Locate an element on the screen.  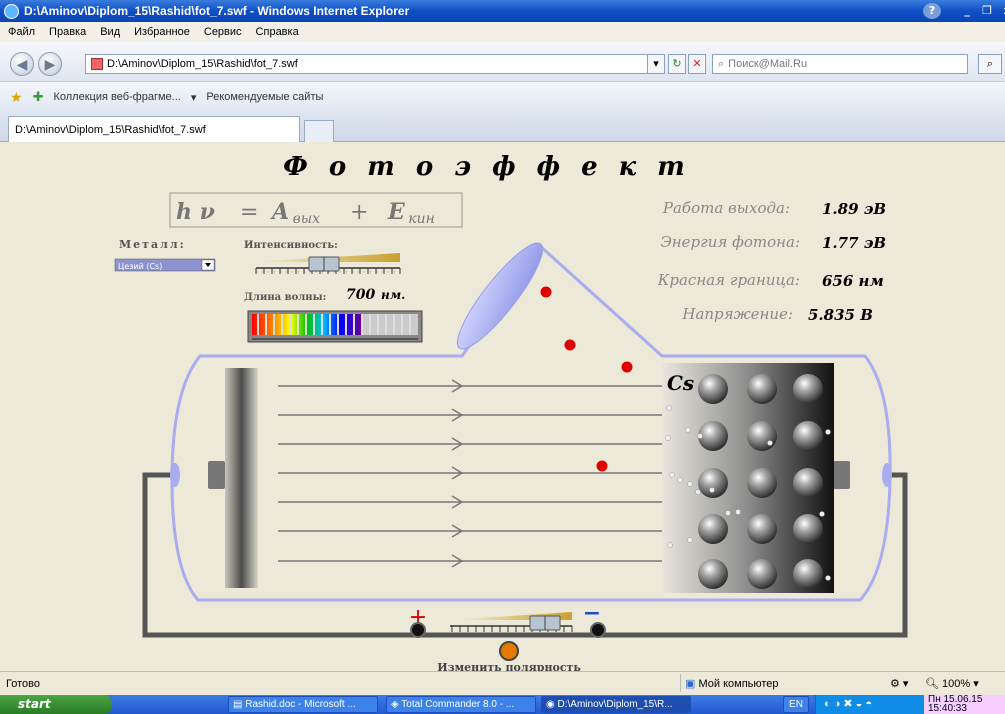
favorites-star-icon: ★ is located at coordinates (16, 97).